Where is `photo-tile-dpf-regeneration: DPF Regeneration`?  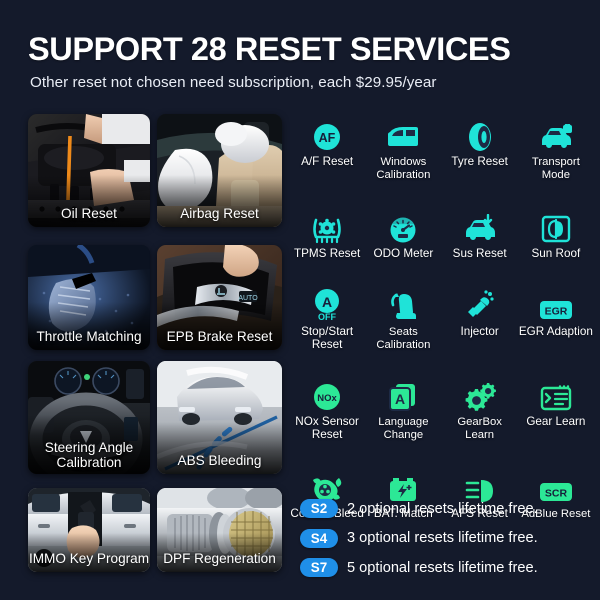
photo-tile-dpf-regeneration: DPF Regeneration is located at coordinates (219, 530).